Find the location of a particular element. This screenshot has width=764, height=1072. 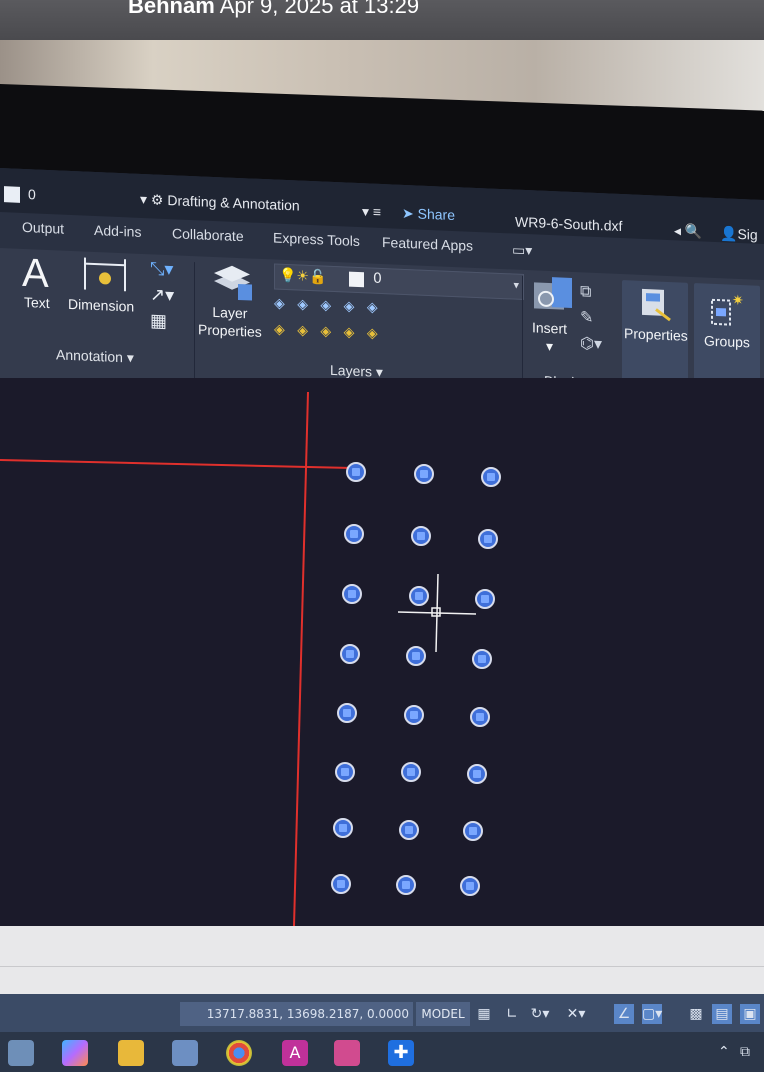

leader-icon: ⤡▾ is located at coordinates (161, 269).